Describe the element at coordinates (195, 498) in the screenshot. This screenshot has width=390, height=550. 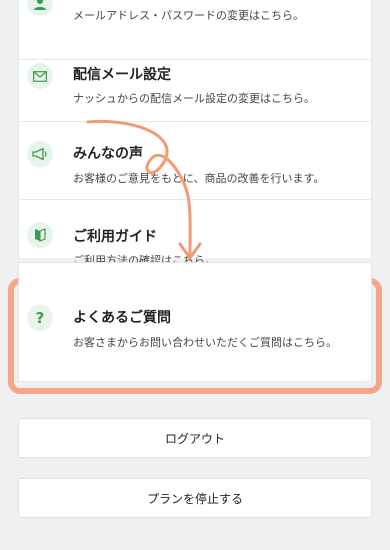
I see `stop-plan-button: プランを停止する` at that location.